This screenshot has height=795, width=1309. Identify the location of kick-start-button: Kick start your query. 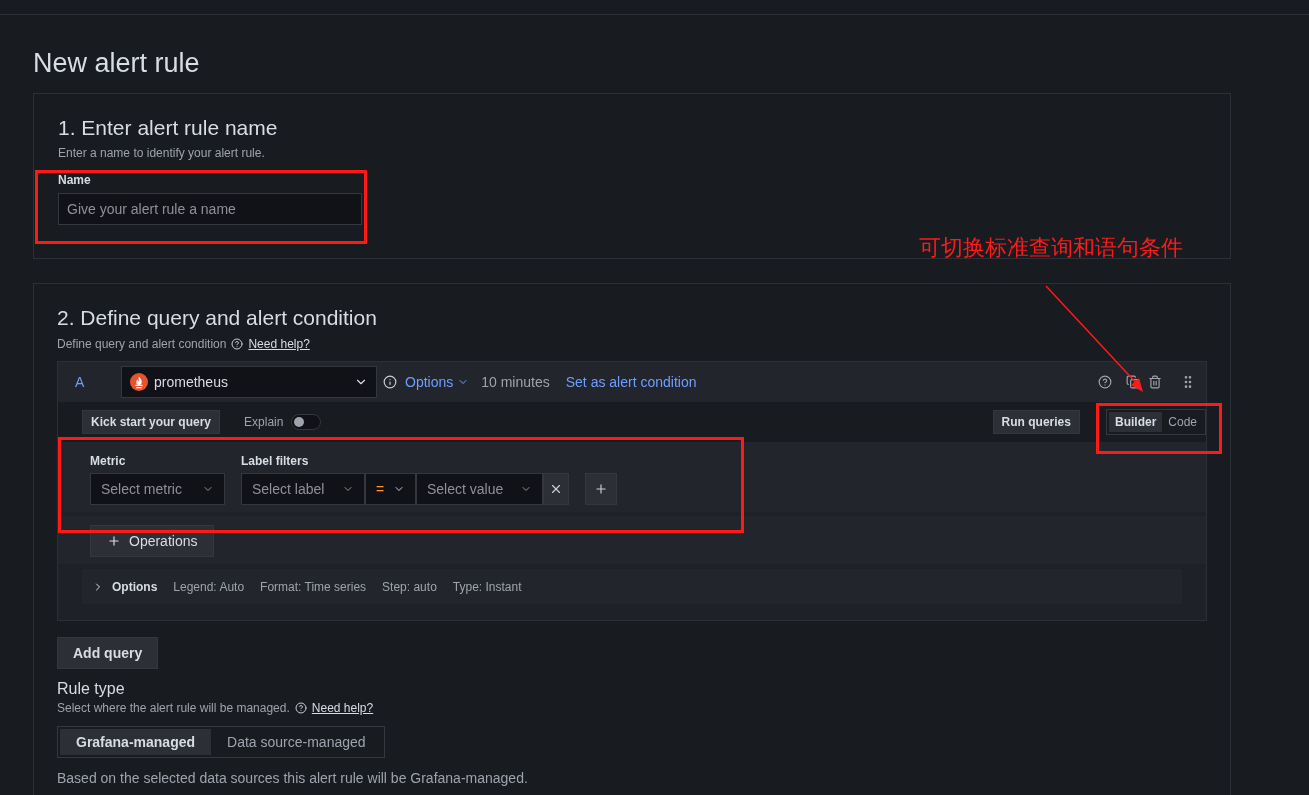
(151, 422).